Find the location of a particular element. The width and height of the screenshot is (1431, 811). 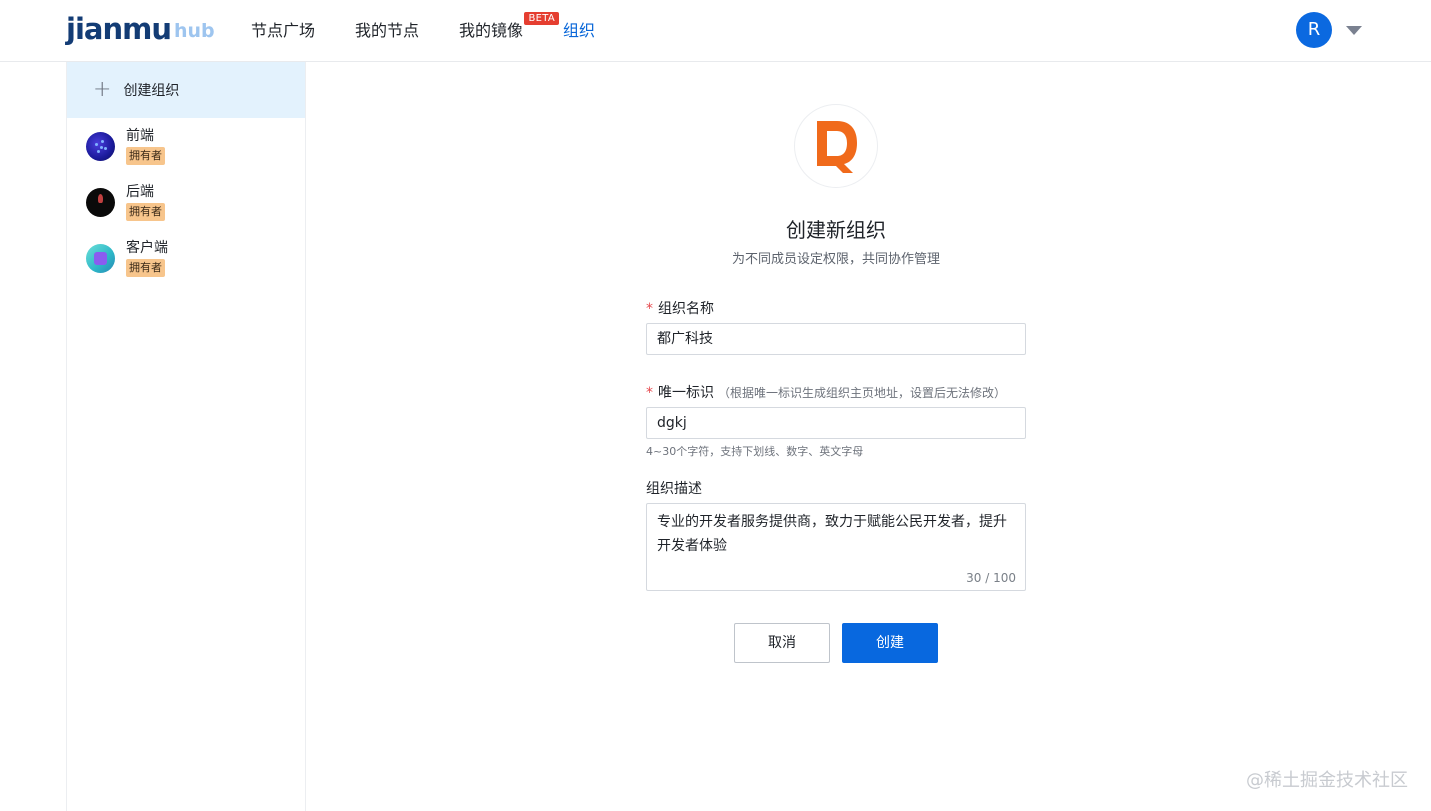

nav-my-images: 我的镜像 BETA is located at coordinates (509, 31).